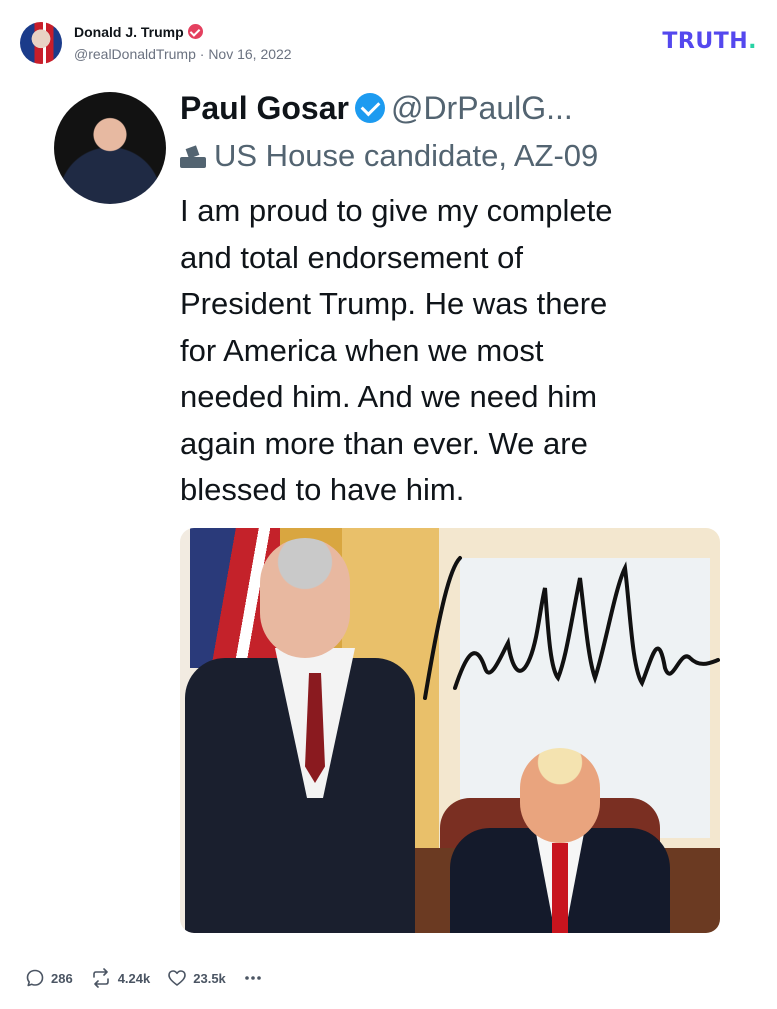 The image size is (777, 1009). Describe the element at coordinates (129, 32) in the screenshot. I see `author-name: Donald J. Trump` at that location.